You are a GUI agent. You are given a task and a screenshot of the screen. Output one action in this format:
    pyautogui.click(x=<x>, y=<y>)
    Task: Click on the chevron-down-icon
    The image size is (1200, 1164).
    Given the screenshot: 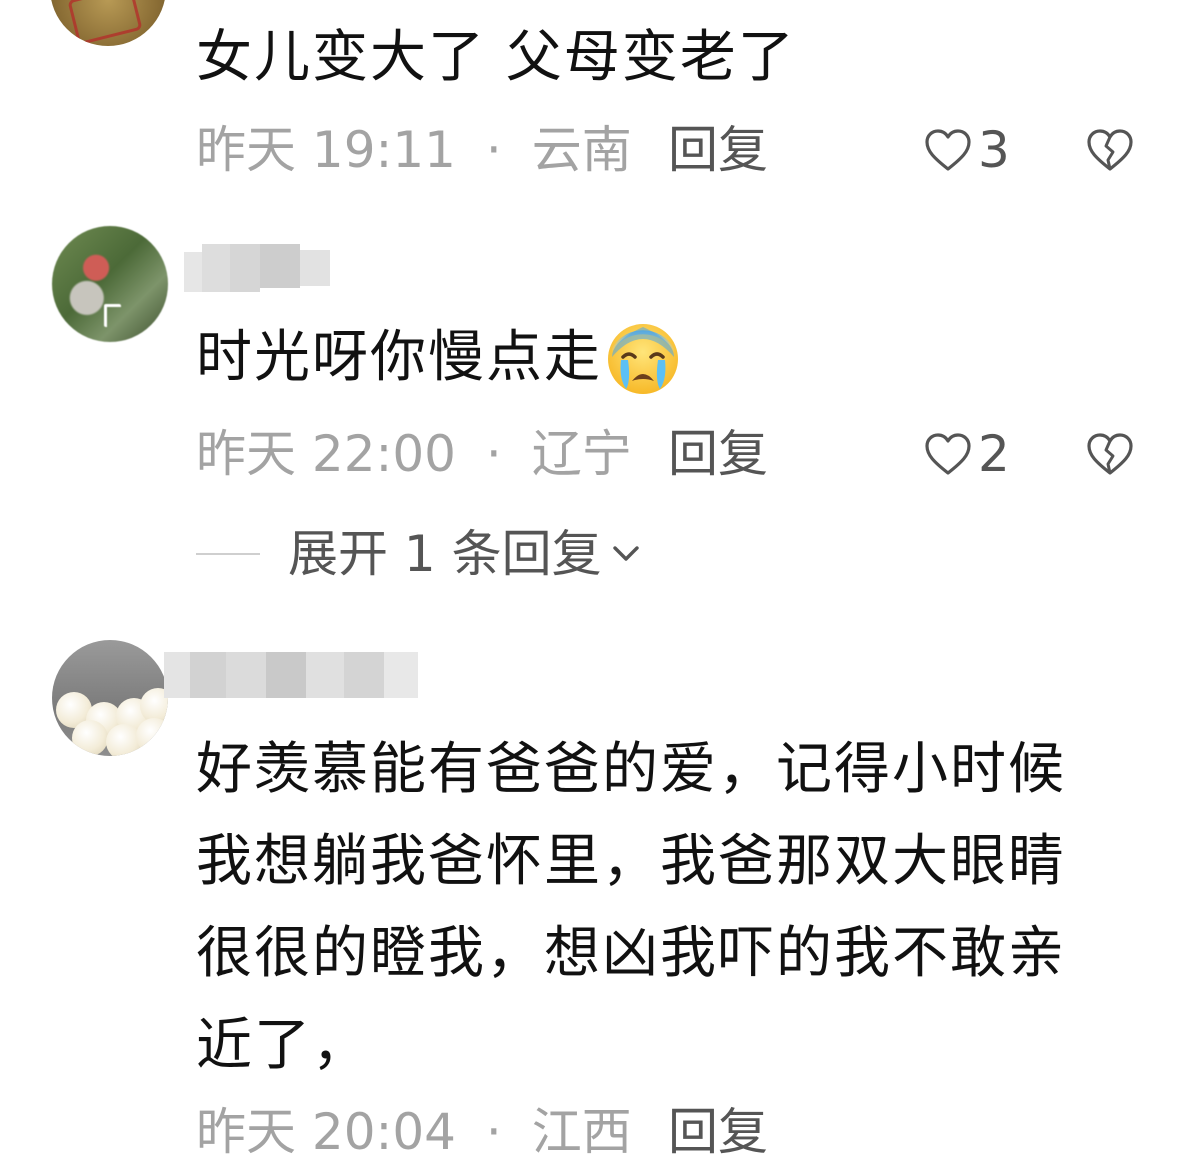 What is the action you would take?
    pyautogui.click(x=625, y=553)
    